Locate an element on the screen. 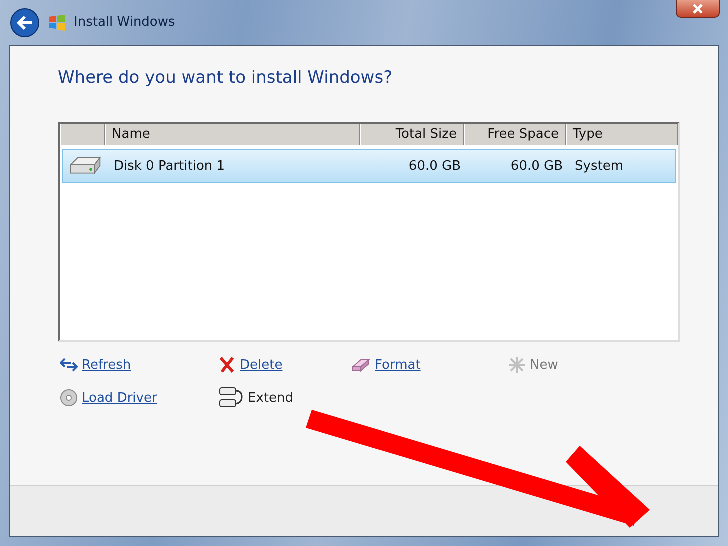 The width and height of the screenshot is (728, 546). action-link: Load Driver is located at coordinates (109, 398).